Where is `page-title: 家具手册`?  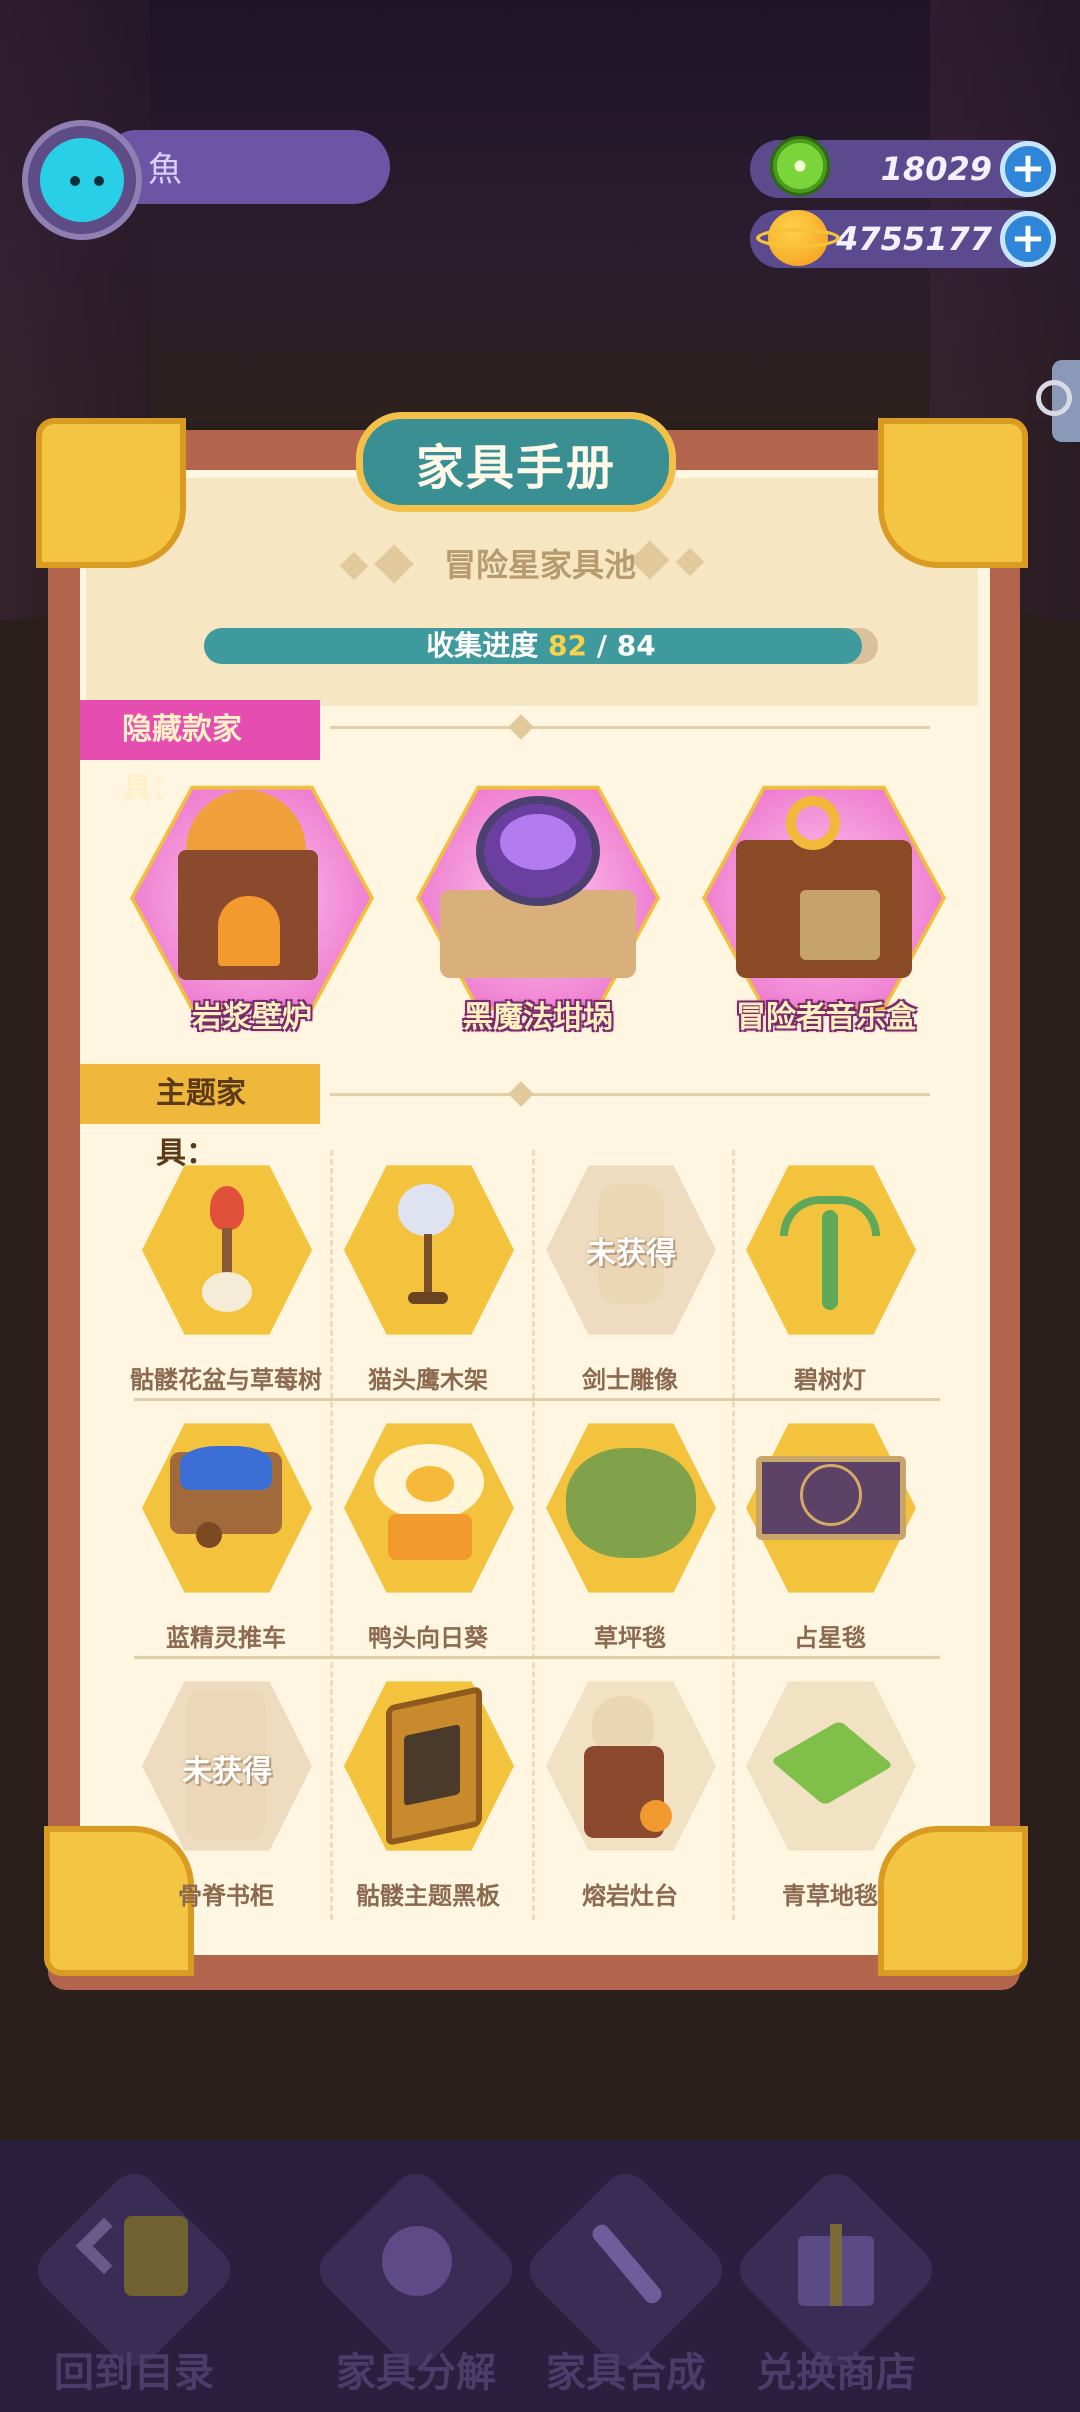
page-title: 家具手册 is located at coordinates (515, 468).